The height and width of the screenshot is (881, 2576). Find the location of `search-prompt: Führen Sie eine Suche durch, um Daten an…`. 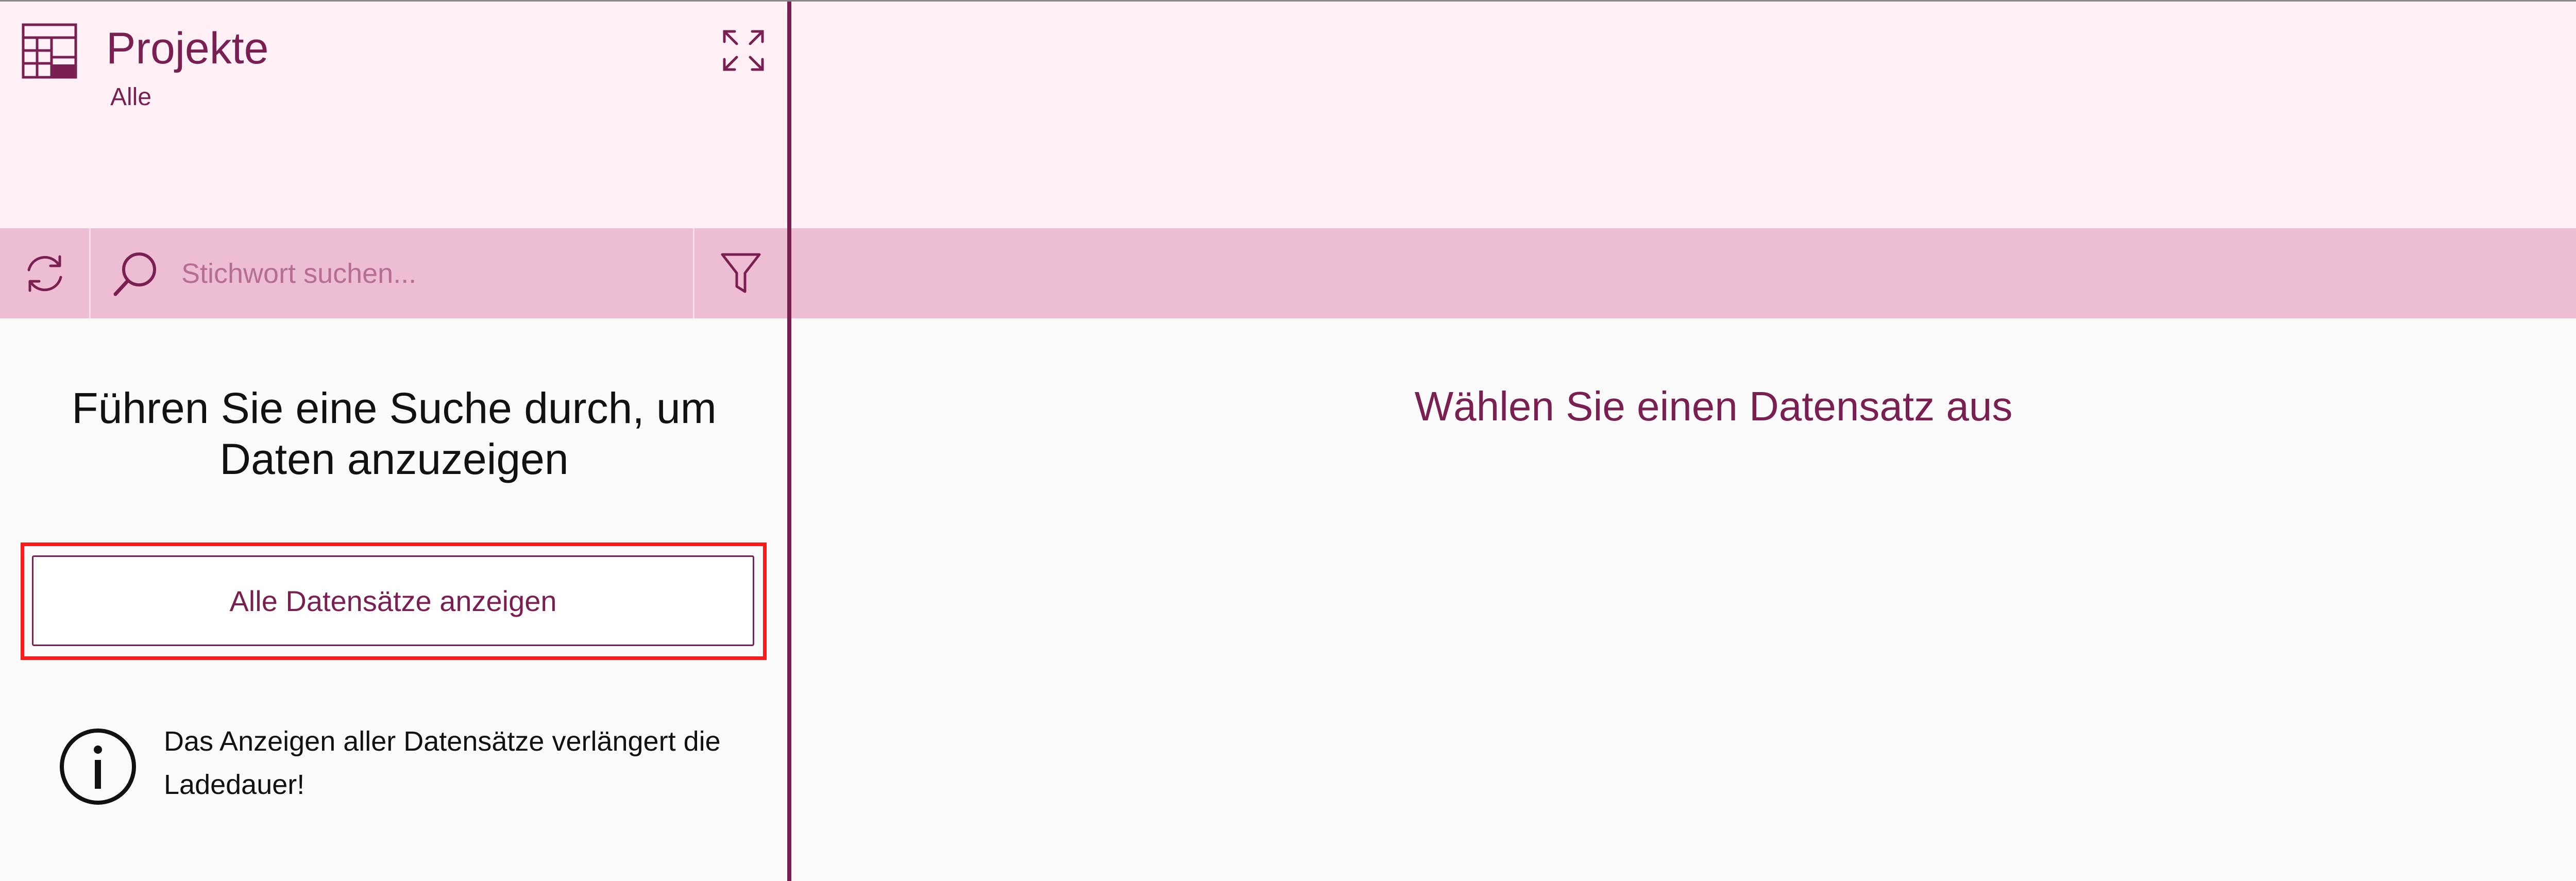

search-prompt: Führen Sie eine Suche durch, um Daten an… is located at coordinates (395, 434).